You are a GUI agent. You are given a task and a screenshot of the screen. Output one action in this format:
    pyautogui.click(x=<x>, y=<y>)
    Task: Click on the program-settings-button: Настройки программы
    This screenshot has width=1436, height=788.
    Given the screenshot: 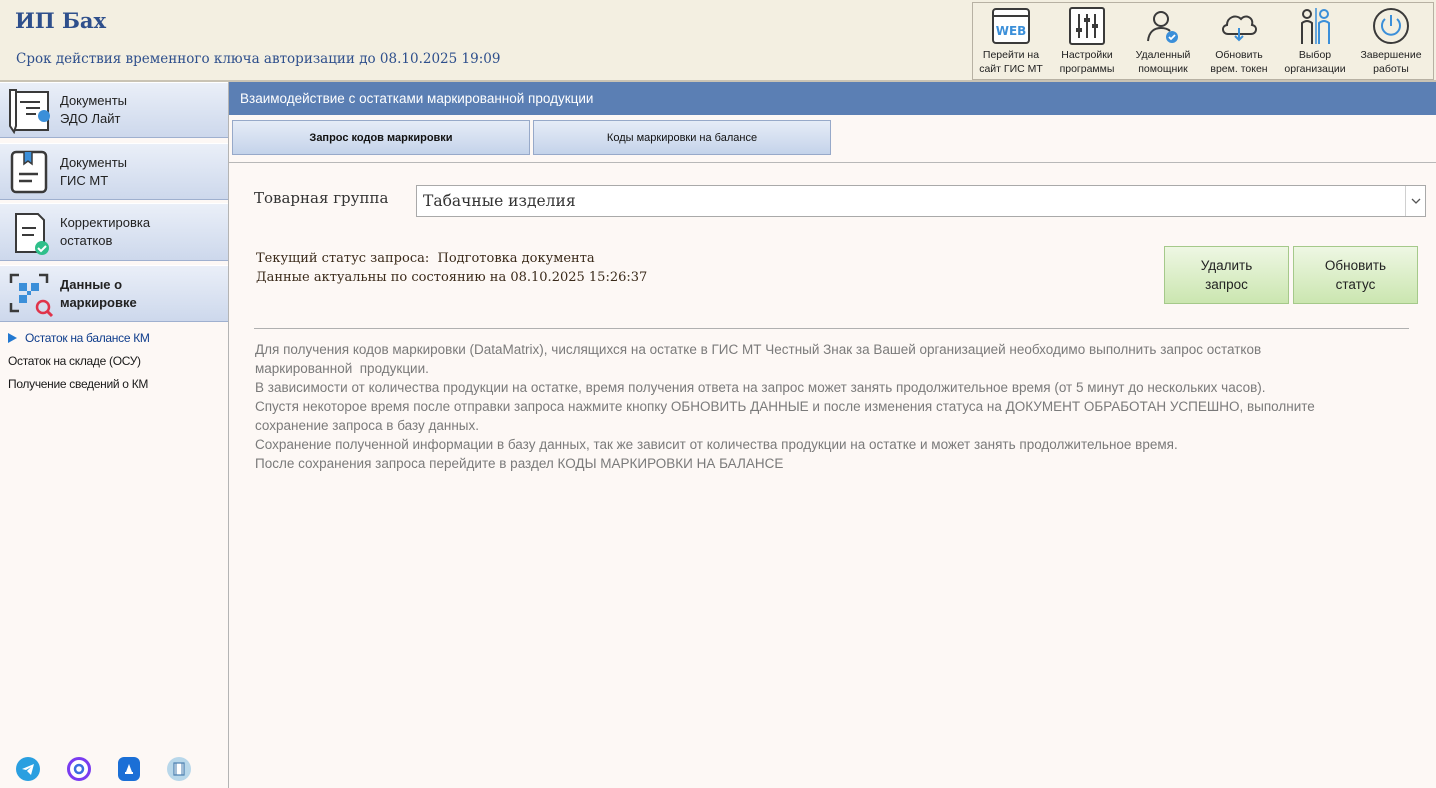 What is the action you would take?
    pyautogui.click(x=1087, y=41)
    